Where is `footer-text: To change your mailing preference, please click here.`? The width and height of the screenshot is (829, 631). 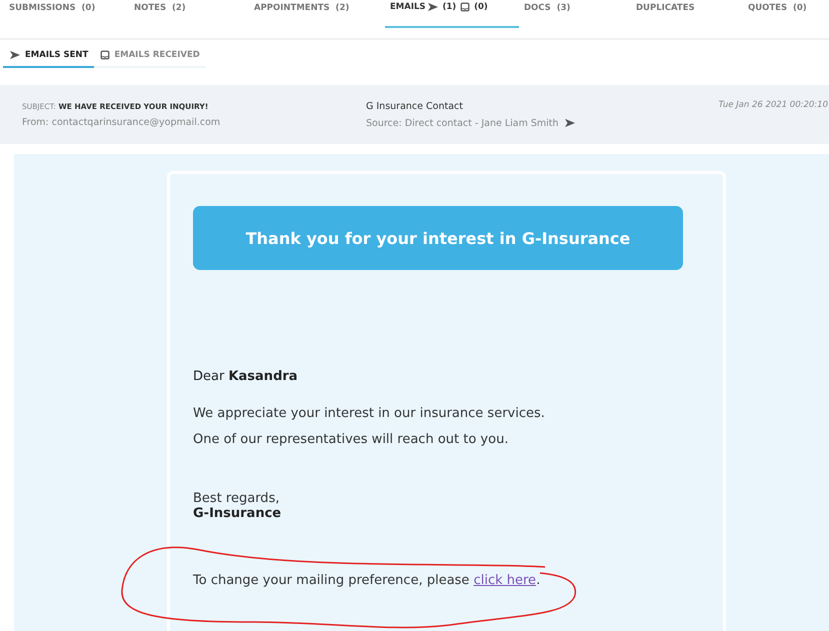
footer-text: To change your mailing preference, please click here. is located at coordinates (367, 580).